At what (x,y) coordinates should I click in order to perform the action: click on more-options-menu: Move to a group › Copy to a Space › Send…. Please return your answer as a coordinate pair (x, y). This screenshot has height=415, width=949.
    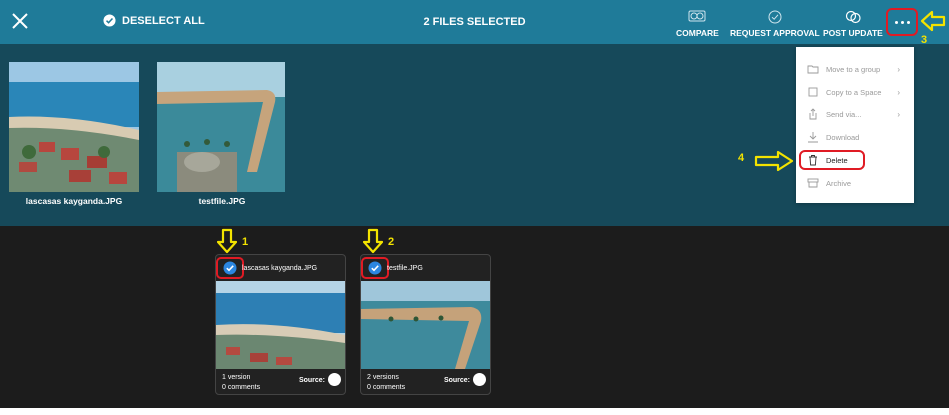
    Looking at the image, I should click on (855, 125).